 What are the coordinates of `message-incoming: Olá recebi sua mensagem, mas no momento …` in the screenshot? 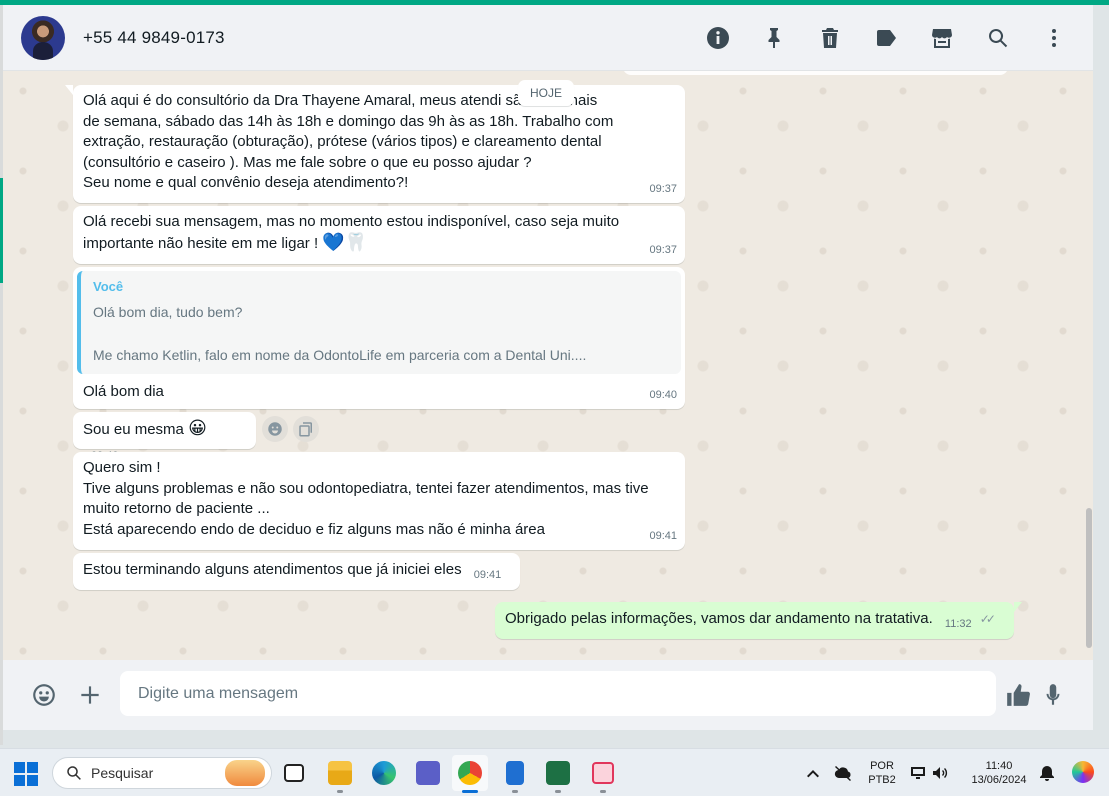 It's located at (379, 235).